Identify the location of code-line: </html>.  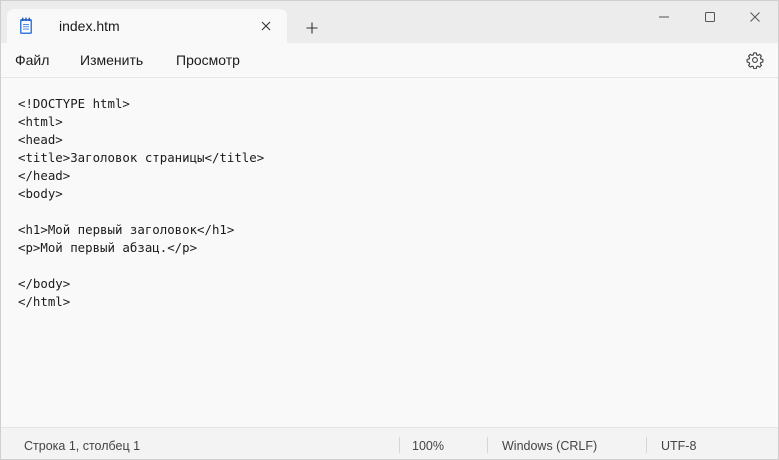
(44, 301).